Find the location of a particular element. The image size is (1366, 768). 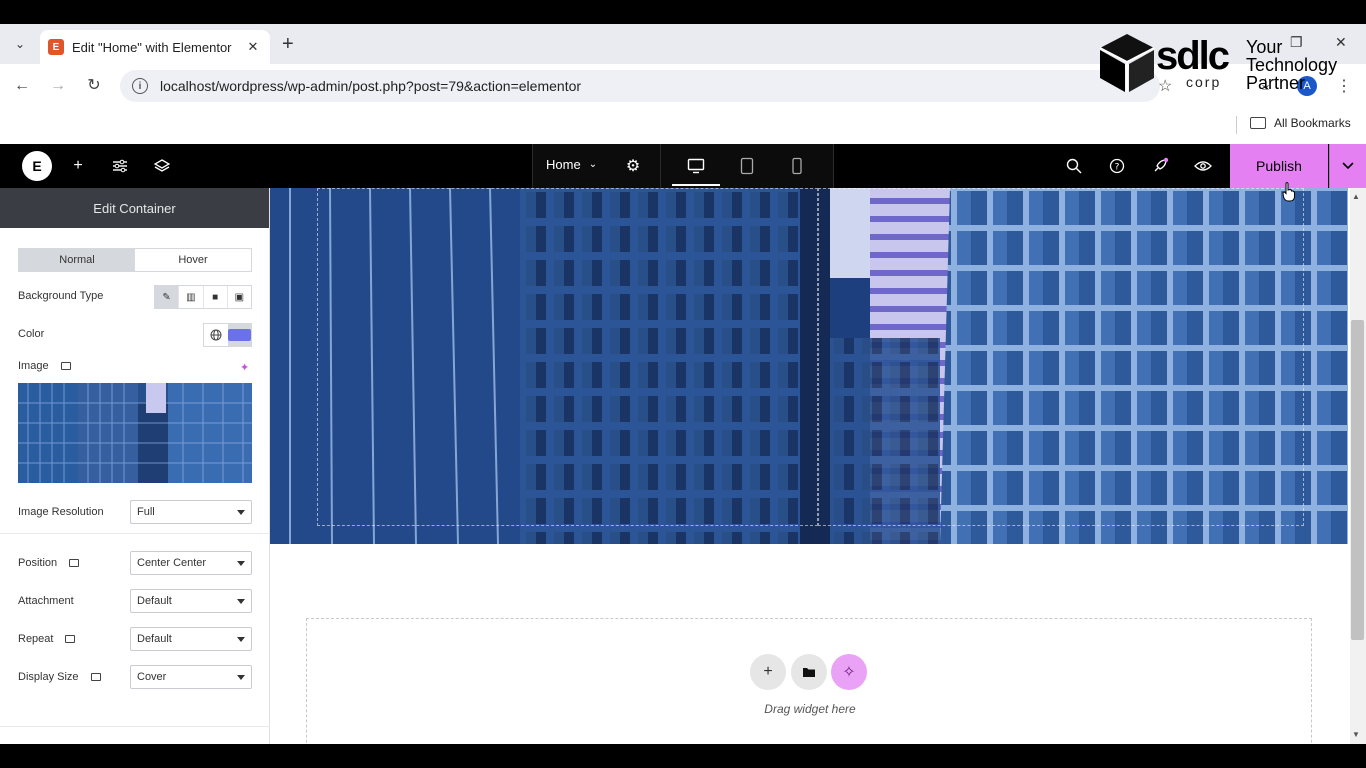

site-info-icon: i is located at coordinates (140, 86).